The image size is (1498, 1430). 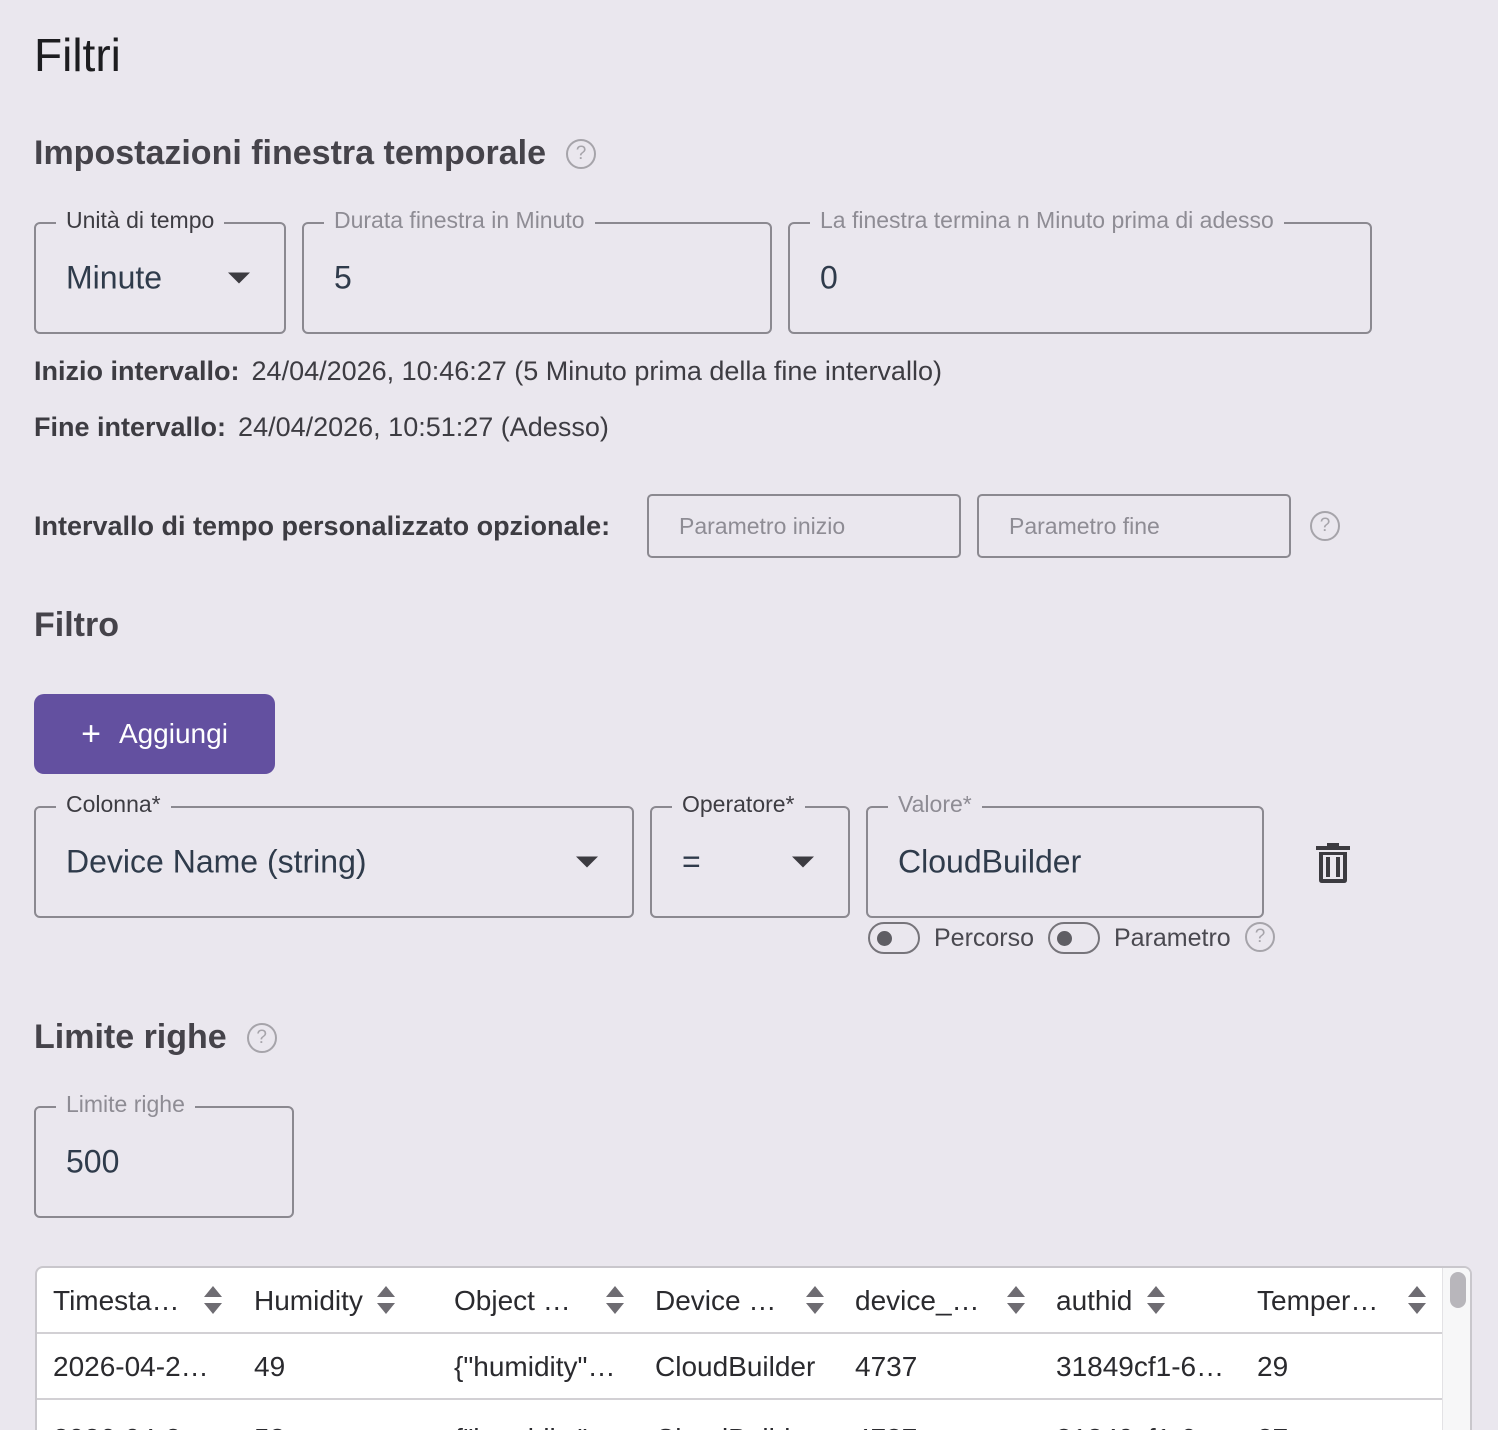 What do you see at coordinates (1456, 1349) in the screenshot?
I see `table-scrollbar-track` at bounding box center [1456, 1349].